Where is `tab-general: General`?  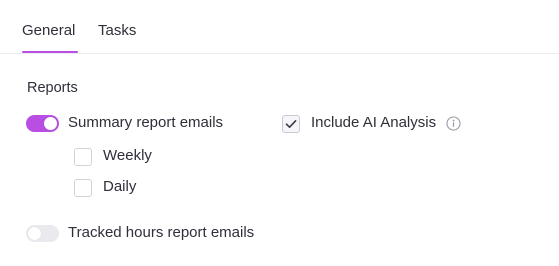
tab-general: General is located at coordinates (48, 30).